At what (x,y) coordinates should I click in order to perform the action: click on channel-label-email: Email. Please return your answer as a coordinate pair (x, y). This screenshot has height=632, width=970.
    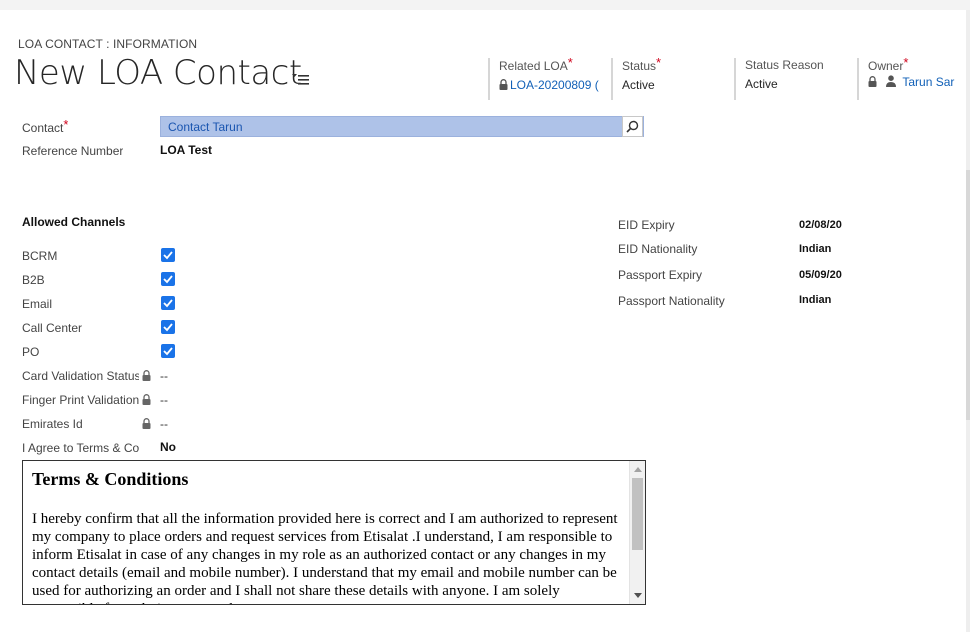
    Looking at the image, I should click on (37, 304).